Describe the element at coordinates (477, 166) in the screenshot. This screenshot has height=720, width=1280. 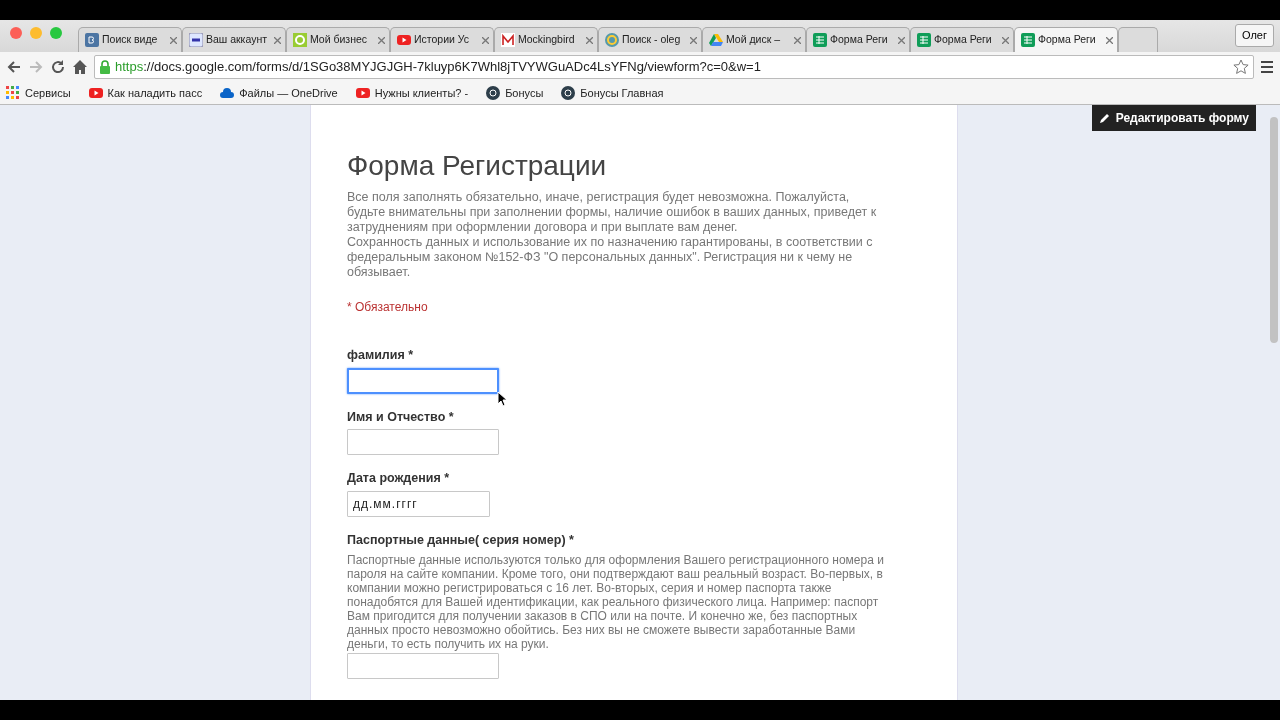
I see `form-title: Форма Регистрации` at that location.